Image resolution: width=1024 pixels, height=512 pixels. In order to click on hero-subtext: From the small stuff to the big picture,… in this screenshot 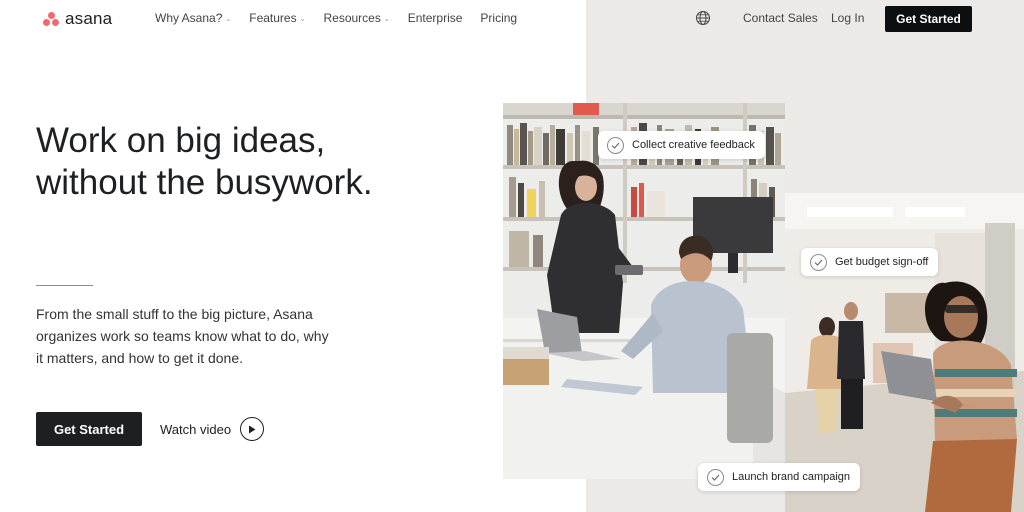, I will do `click(182, 336)`.